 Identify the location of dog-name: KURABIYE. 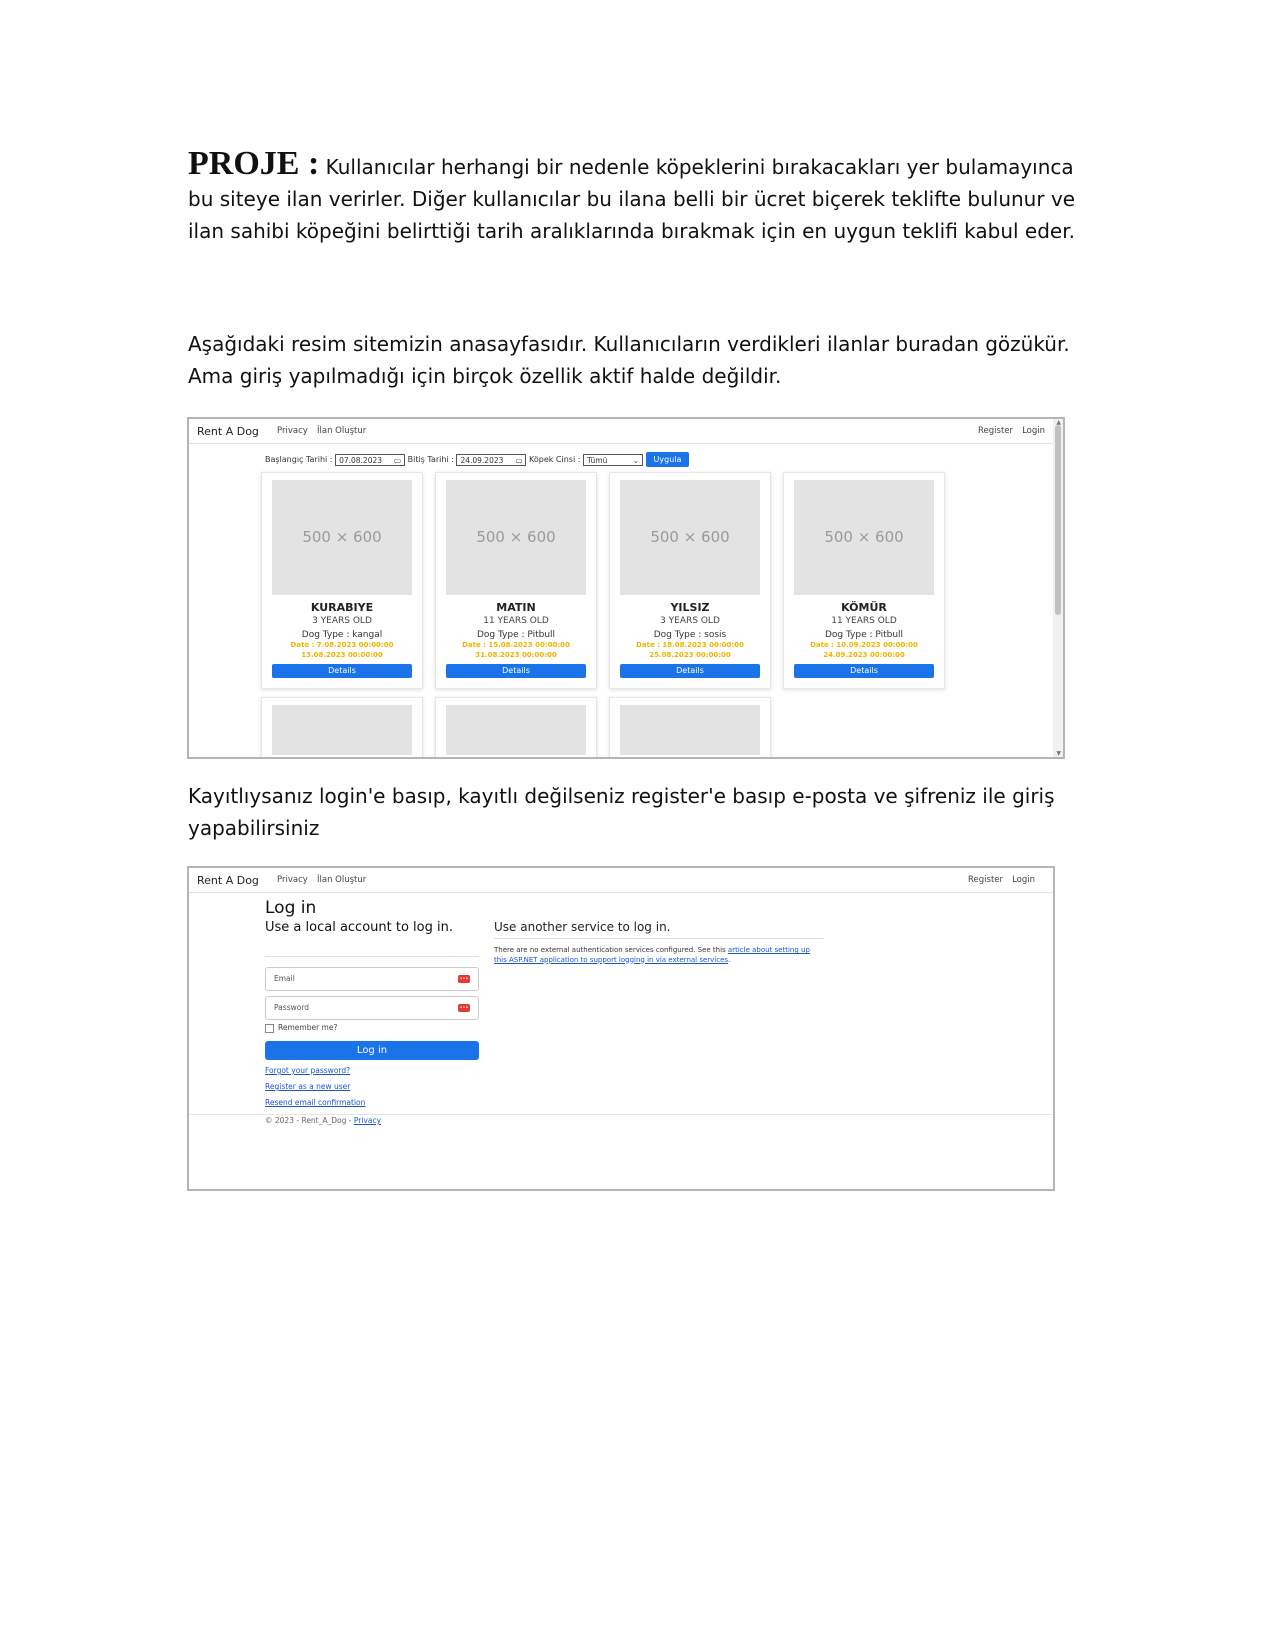
(342, 607).